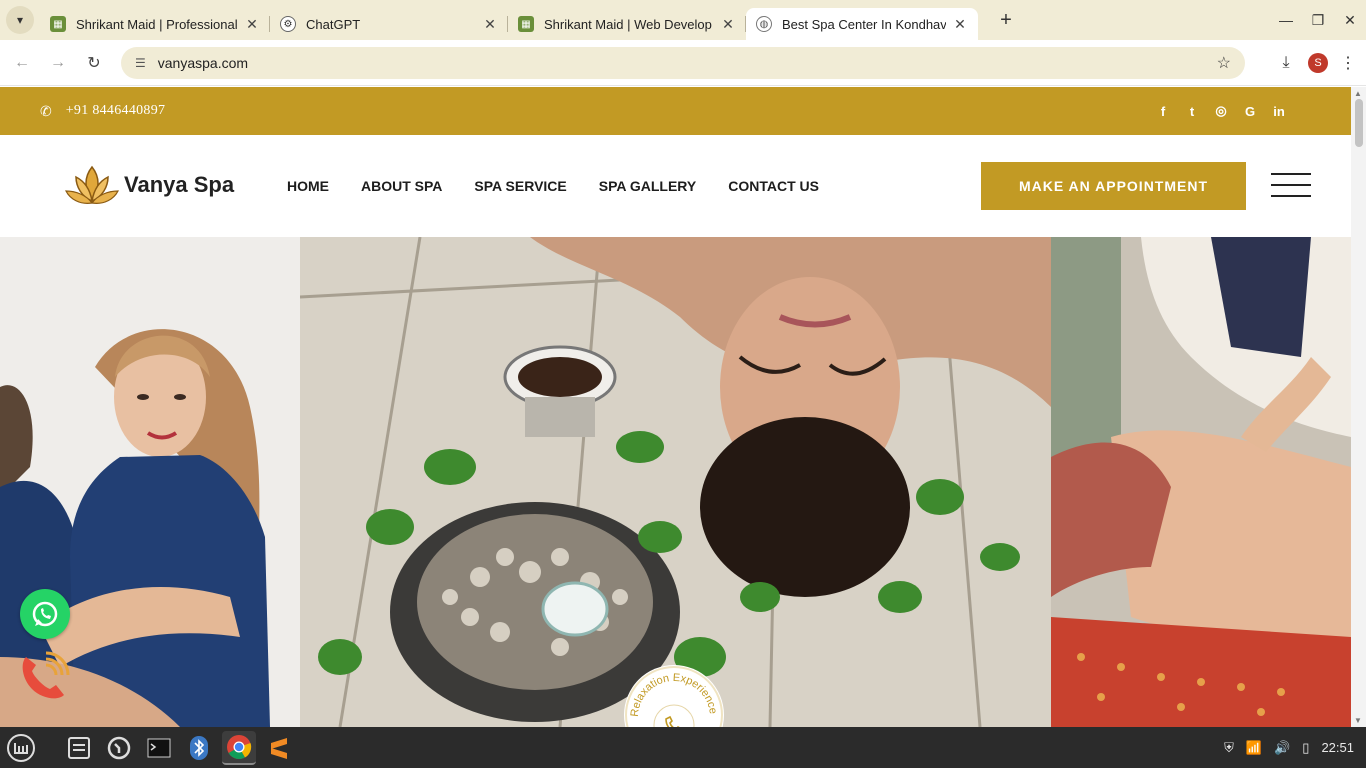 This screenshot has height=768, width=1366. I want to click on maximize-icon: ❐, so click(1318, 20).